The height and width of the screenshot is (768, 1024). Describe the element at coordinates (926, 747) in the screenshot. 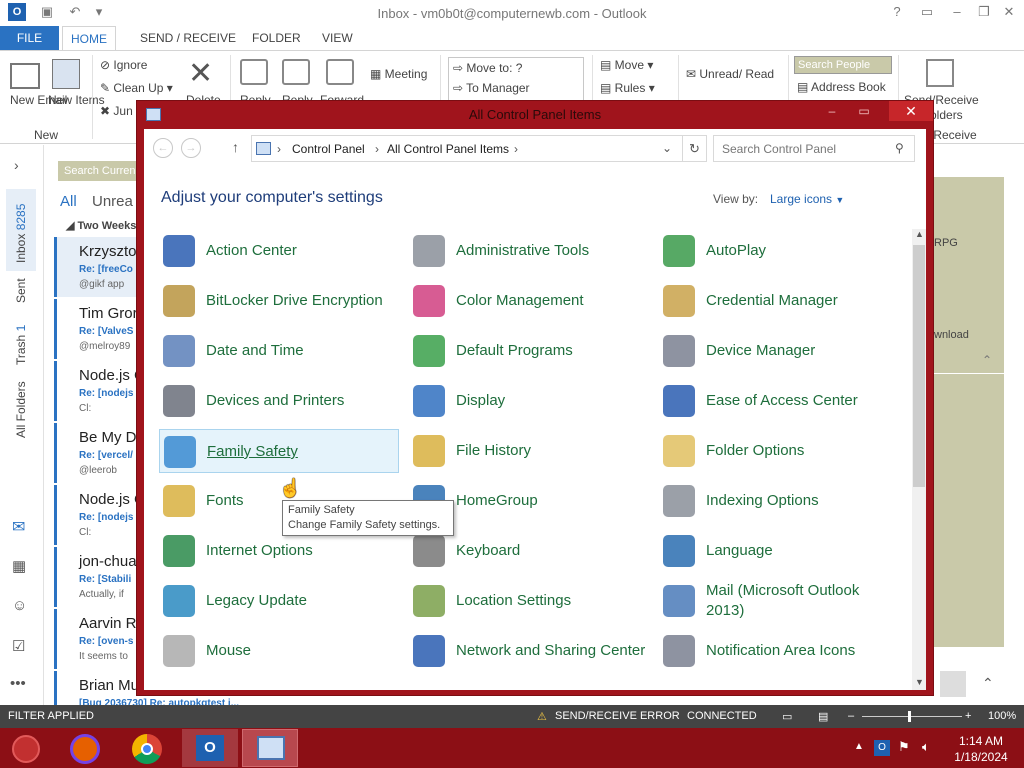

I see `tray-volume-icon: 🔈︎` at that location.